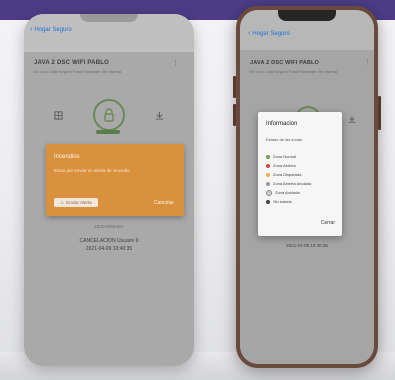 The width and height of the screenshot is (395, 380). What do you see at coordinates (109, 241) in the screenshot?
I see `last-event: CANCELACION Usuario 9` at bounding box center [109, 241].